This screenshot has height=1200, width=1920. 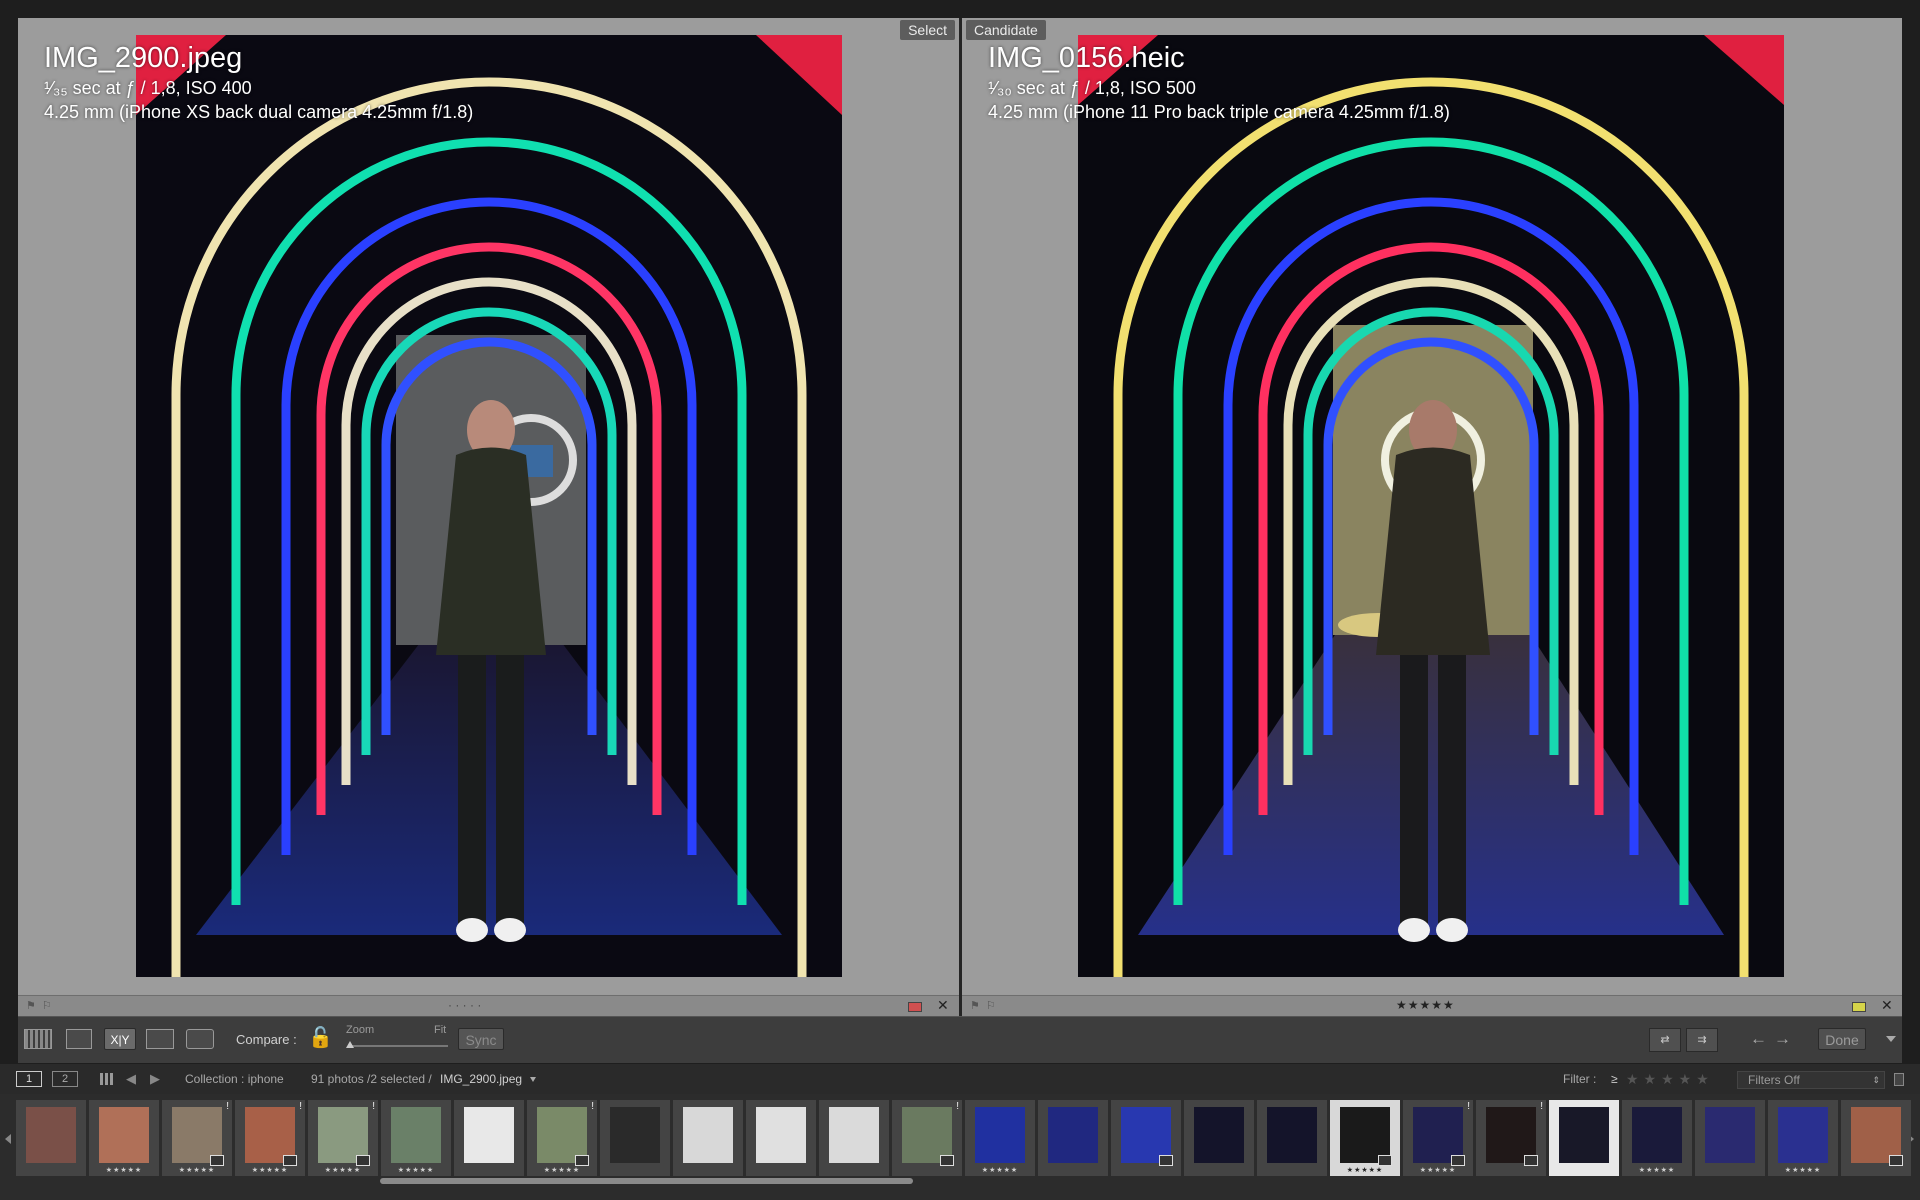 What do you see at coordinates (131, 1079) in the screenshot?
I see `back-arrow-icon: ◀` at bounding box center [131, 1079].